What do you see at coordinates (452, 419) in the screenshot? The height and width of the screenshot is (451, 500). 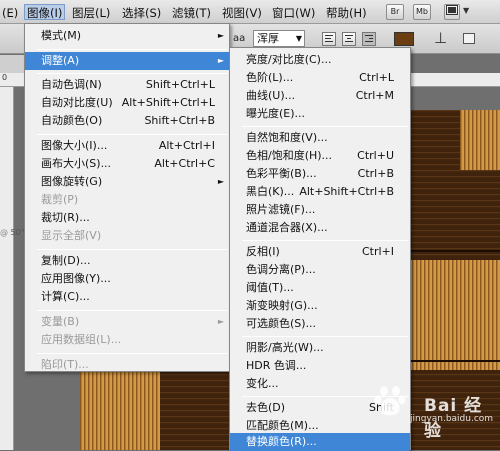 I see `watermark-url: jingyan.baidu.com` at bounding box center [452, 419].